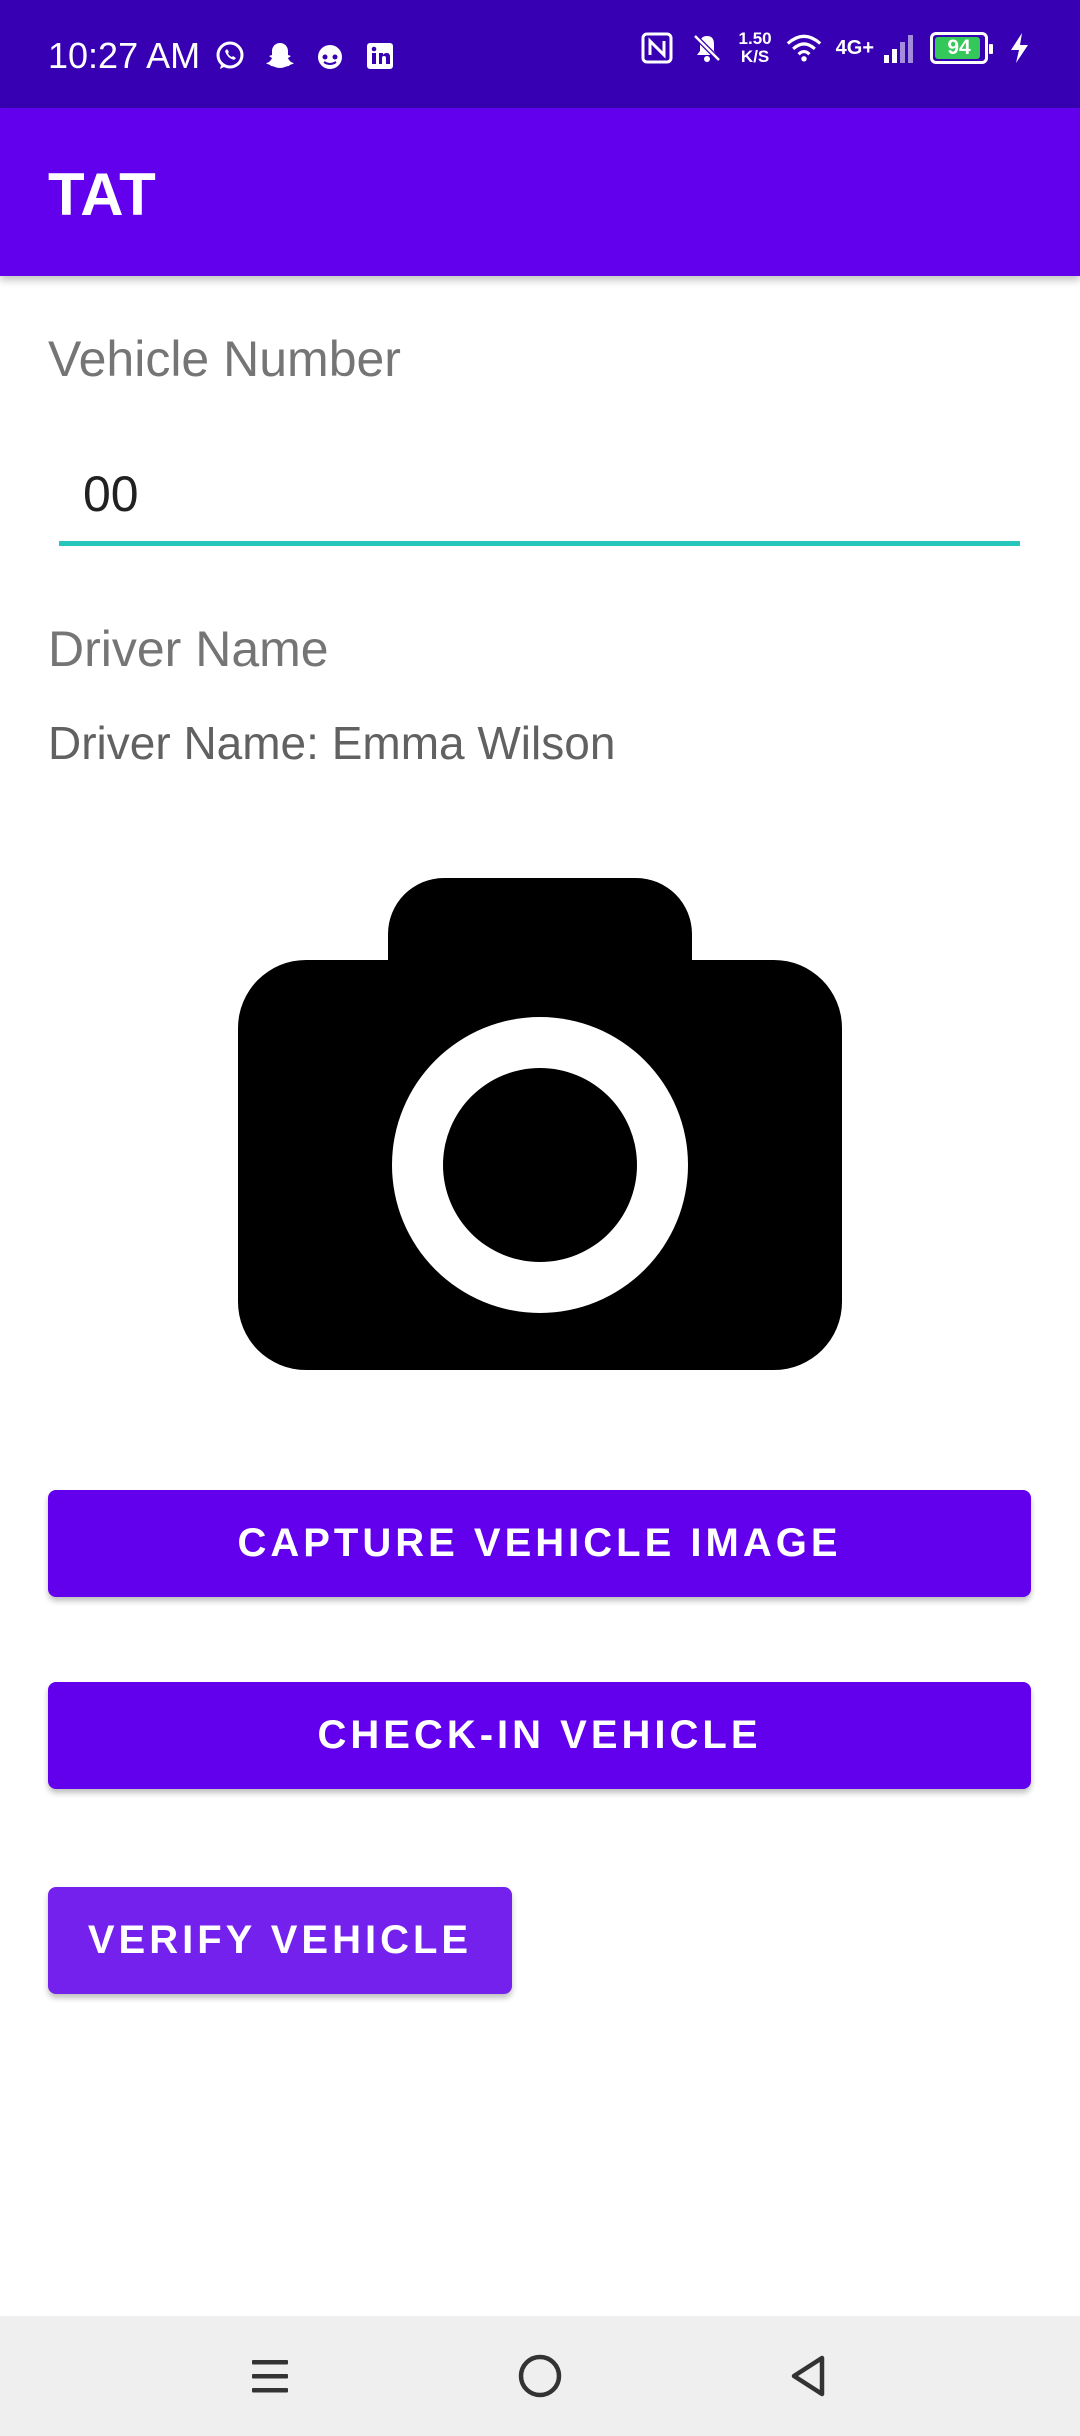 The height and width of the screenshot is (2436, 1080). Describe the element at coordinates (230, 56) in the screenshot. I see `whatsapp-icon` at that location.